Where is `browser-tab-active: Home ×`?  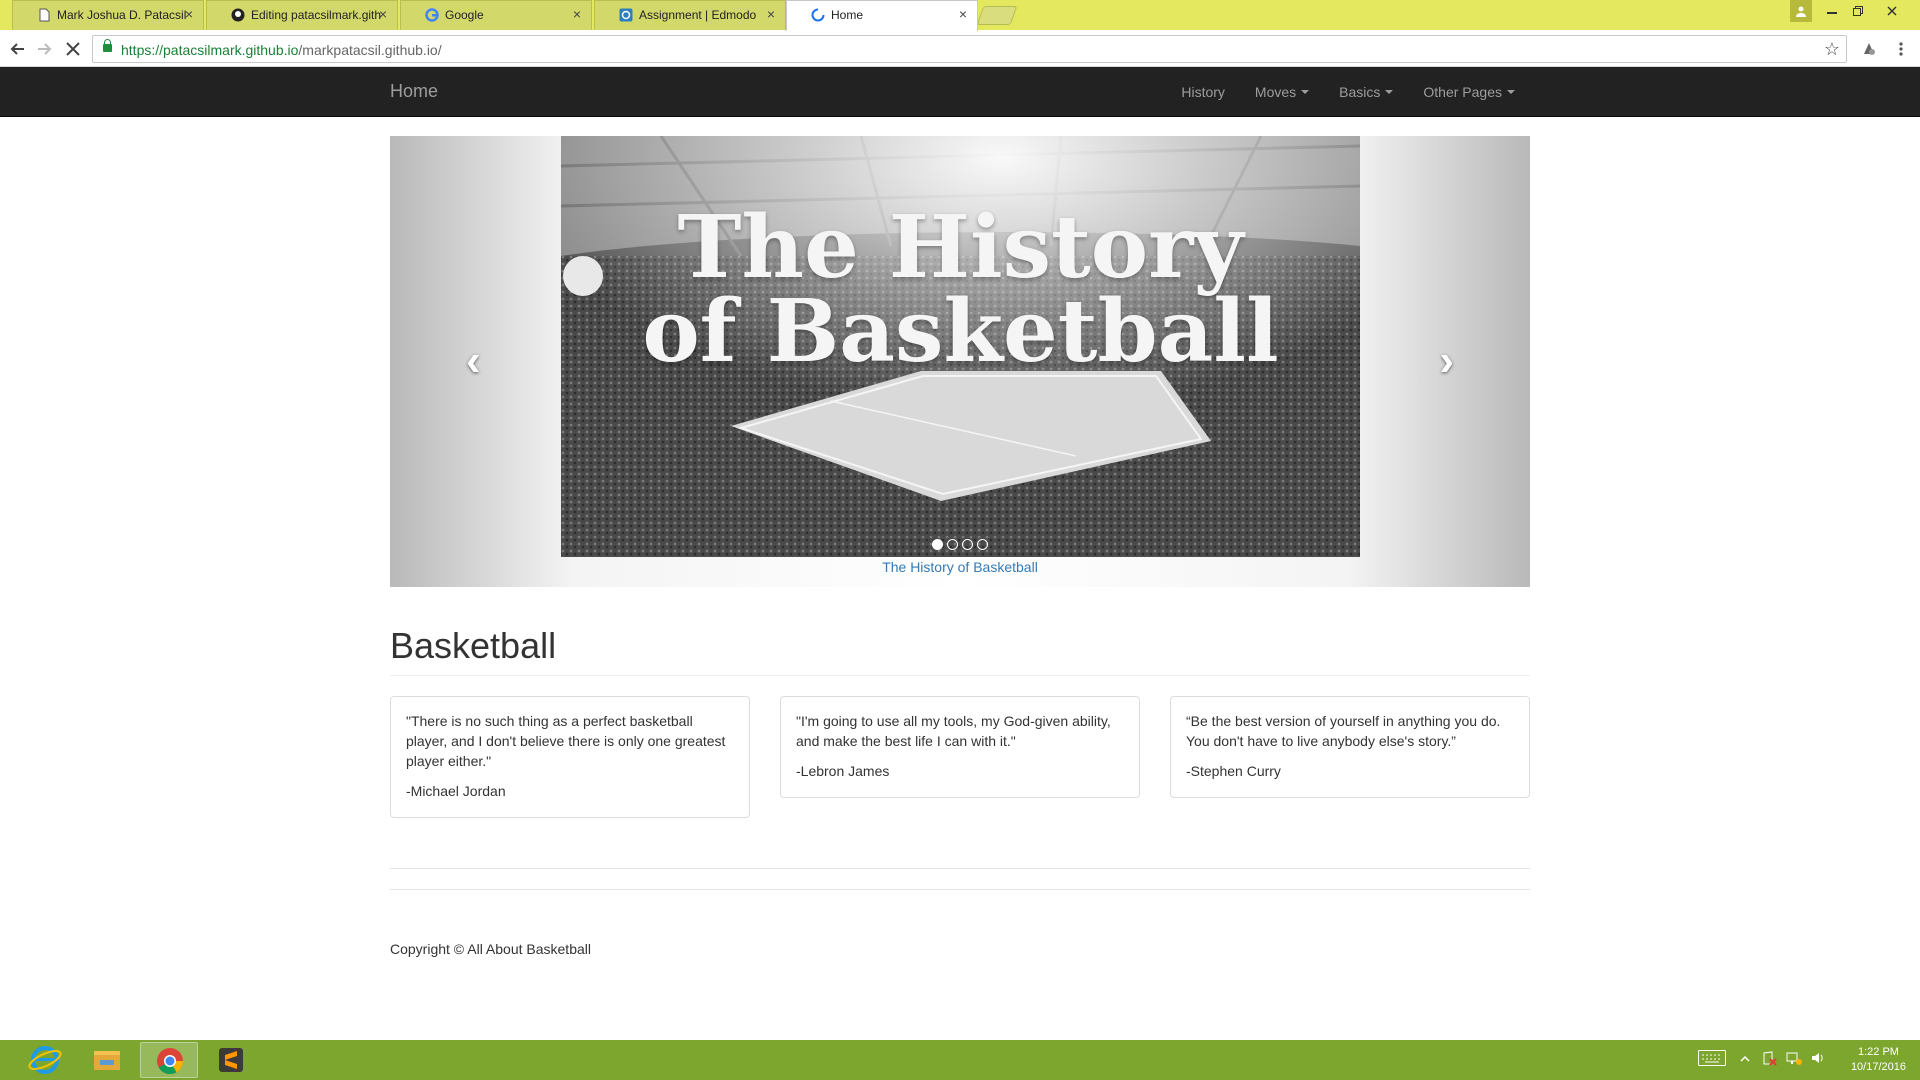
browser-tab-active: Home × is located at coordinates (882, 15).